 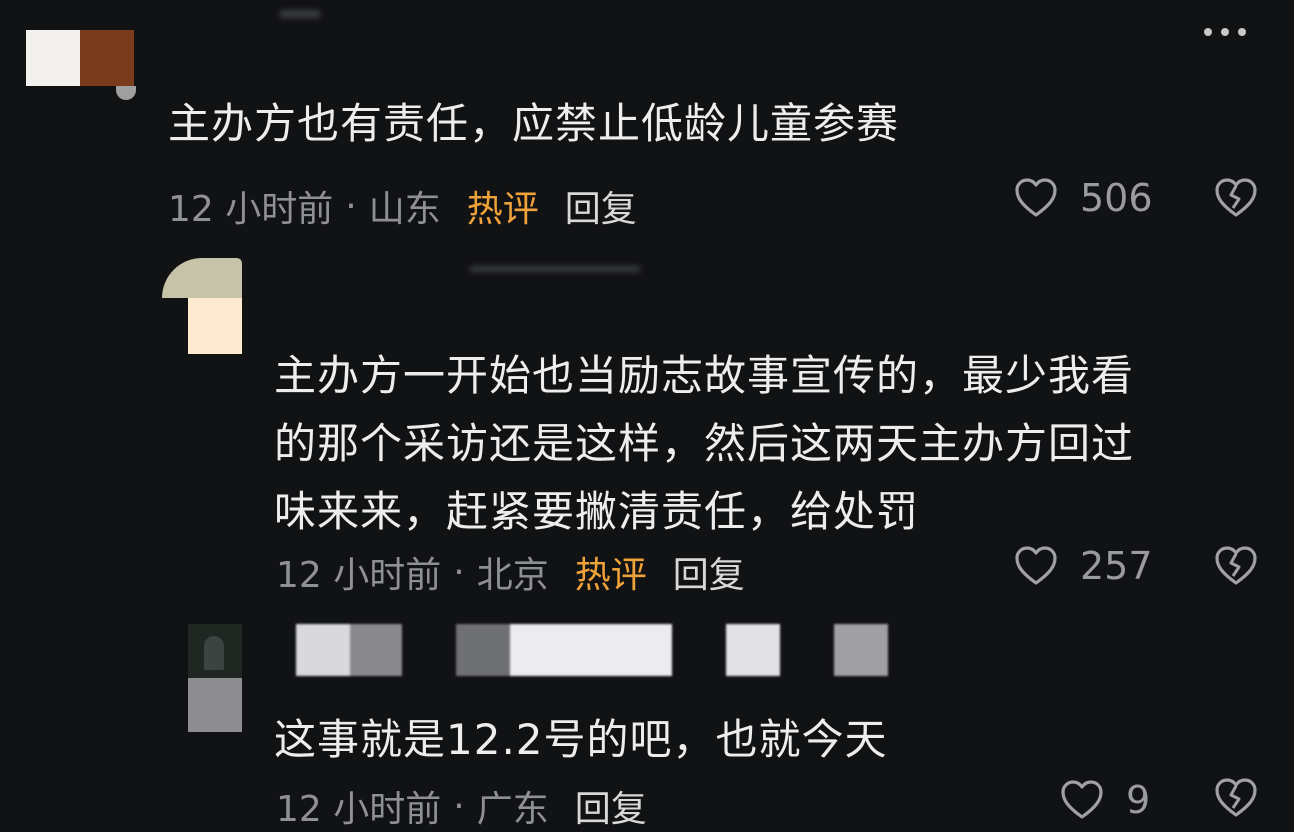 What do you see at coordinates (581, 739) in the screenshot?
I see `comment-text: 这事就是12.2号的吧，也就今天` at bounding box center [581, 739].